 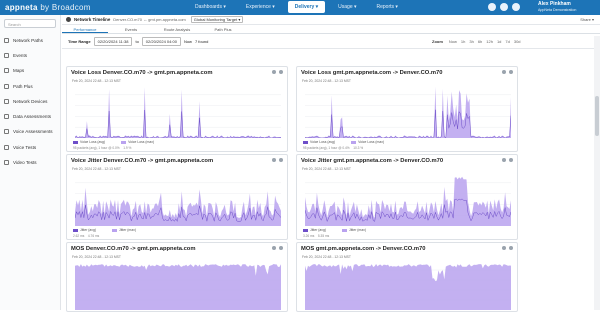 What do you see at coordinates (437, 41) in the screenshot?
I see `zoom-label: Zoom` at bounding box center [437, 41].